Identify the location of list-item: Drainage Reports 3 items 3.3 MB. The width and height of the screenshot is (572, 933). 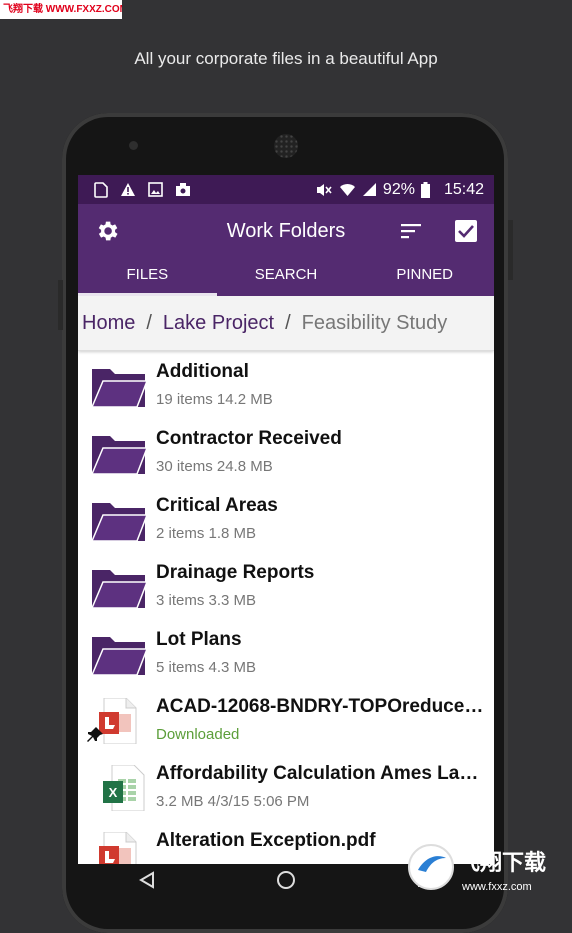
(286, 585).